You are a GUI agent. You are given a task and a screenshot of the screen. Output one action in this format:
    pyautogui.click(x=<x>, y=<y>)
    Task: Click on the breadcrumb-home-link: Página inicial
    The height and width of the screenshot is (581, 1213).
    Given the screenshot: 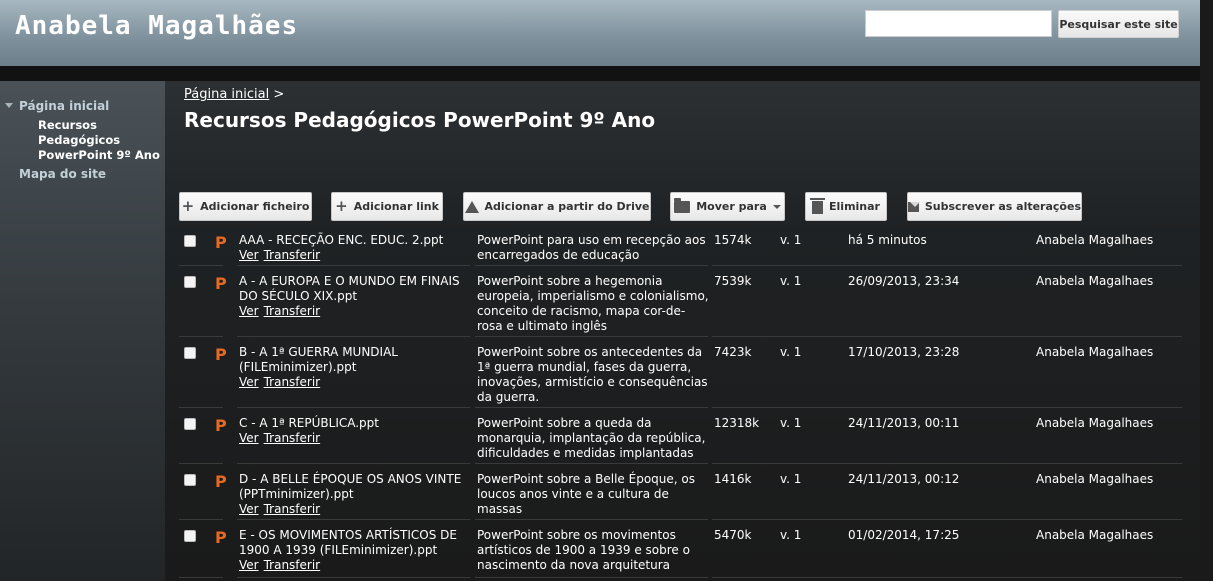 What is the action you would take?
    pyautogui.click(x=226, y=94)
    